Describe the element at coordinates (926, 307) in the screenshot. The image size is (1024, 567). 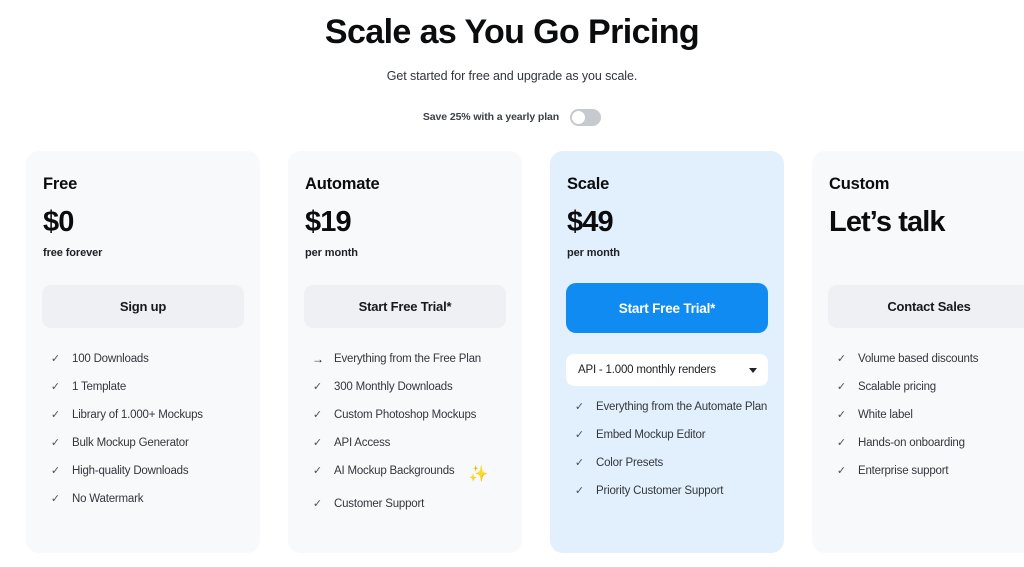
I see `plan-cta-button: Contact Sales` at that location.